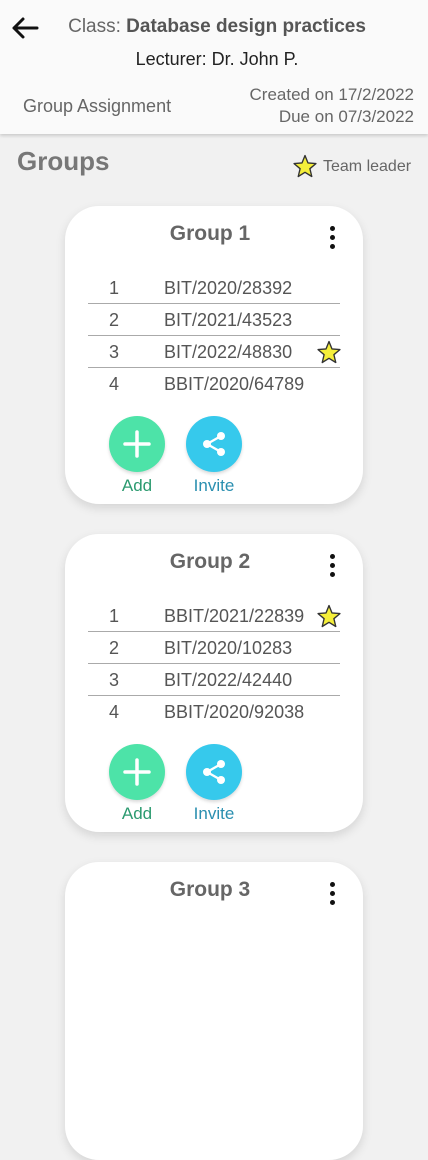 The width and height of the screenshot is (428, 1160). What do you see at coordinates (332, 106) in the screenshot?
I see `assignment-dates: Created on 17/2/2022 Due on 07/3/2022` at bounding box center [332, 106].